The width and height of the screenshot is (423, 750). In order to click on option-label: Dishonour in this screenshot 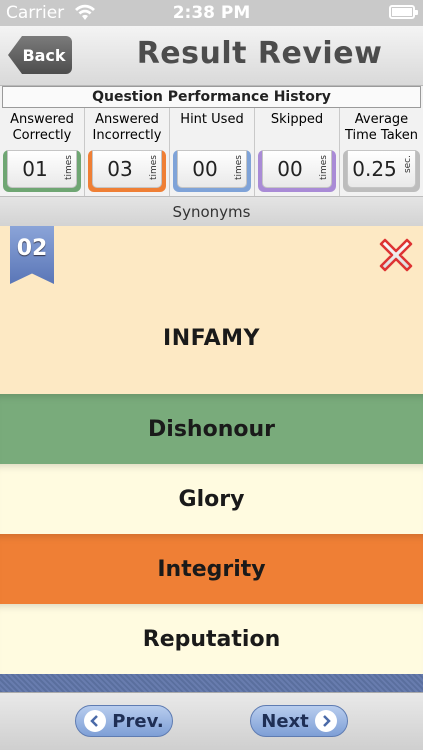, I will do `click(211, 429)`.